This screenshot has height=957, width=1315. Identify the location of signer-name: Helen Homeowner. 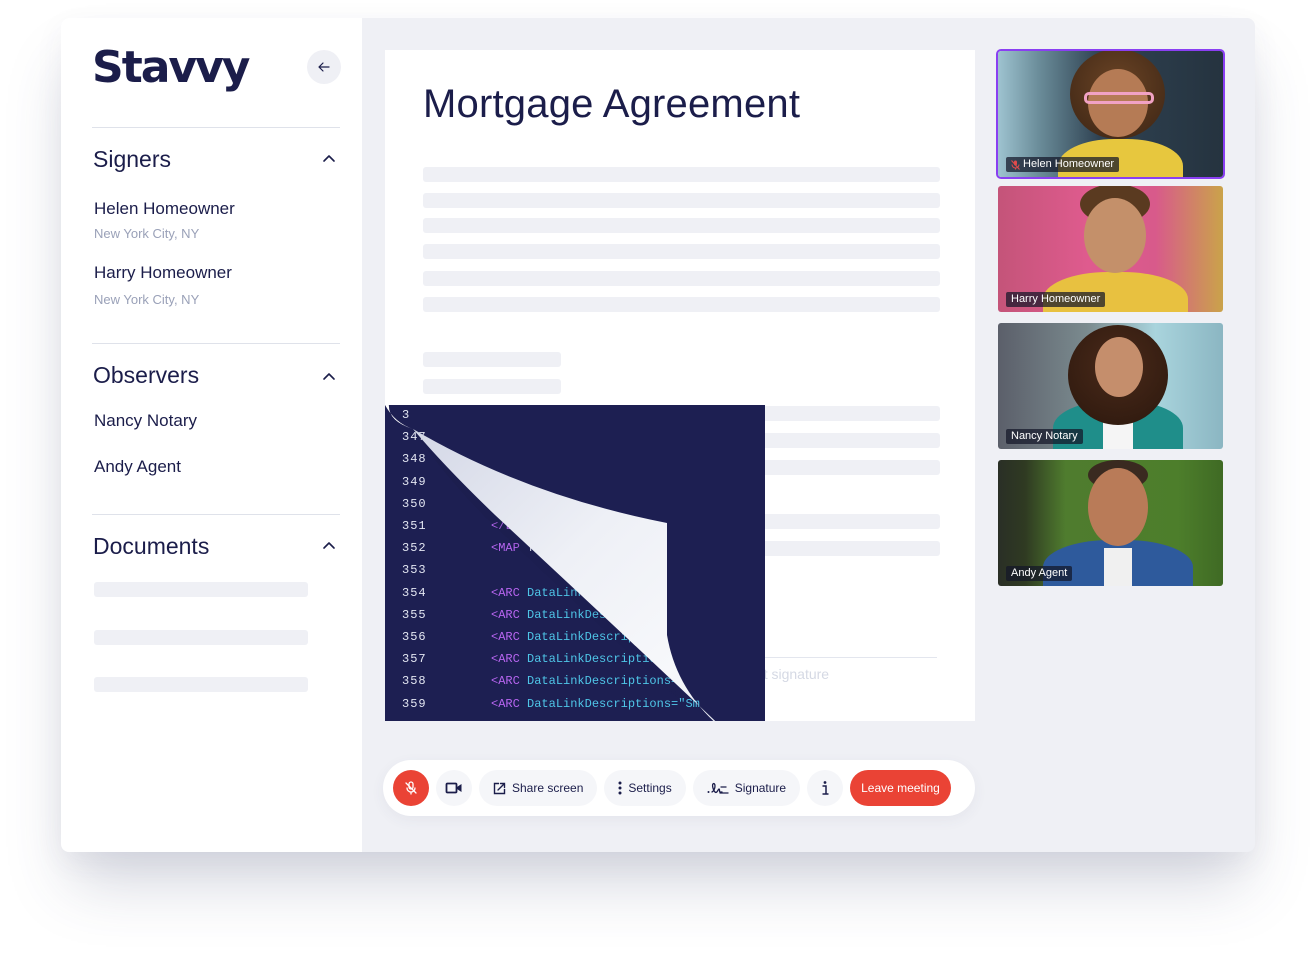
(164, 208).